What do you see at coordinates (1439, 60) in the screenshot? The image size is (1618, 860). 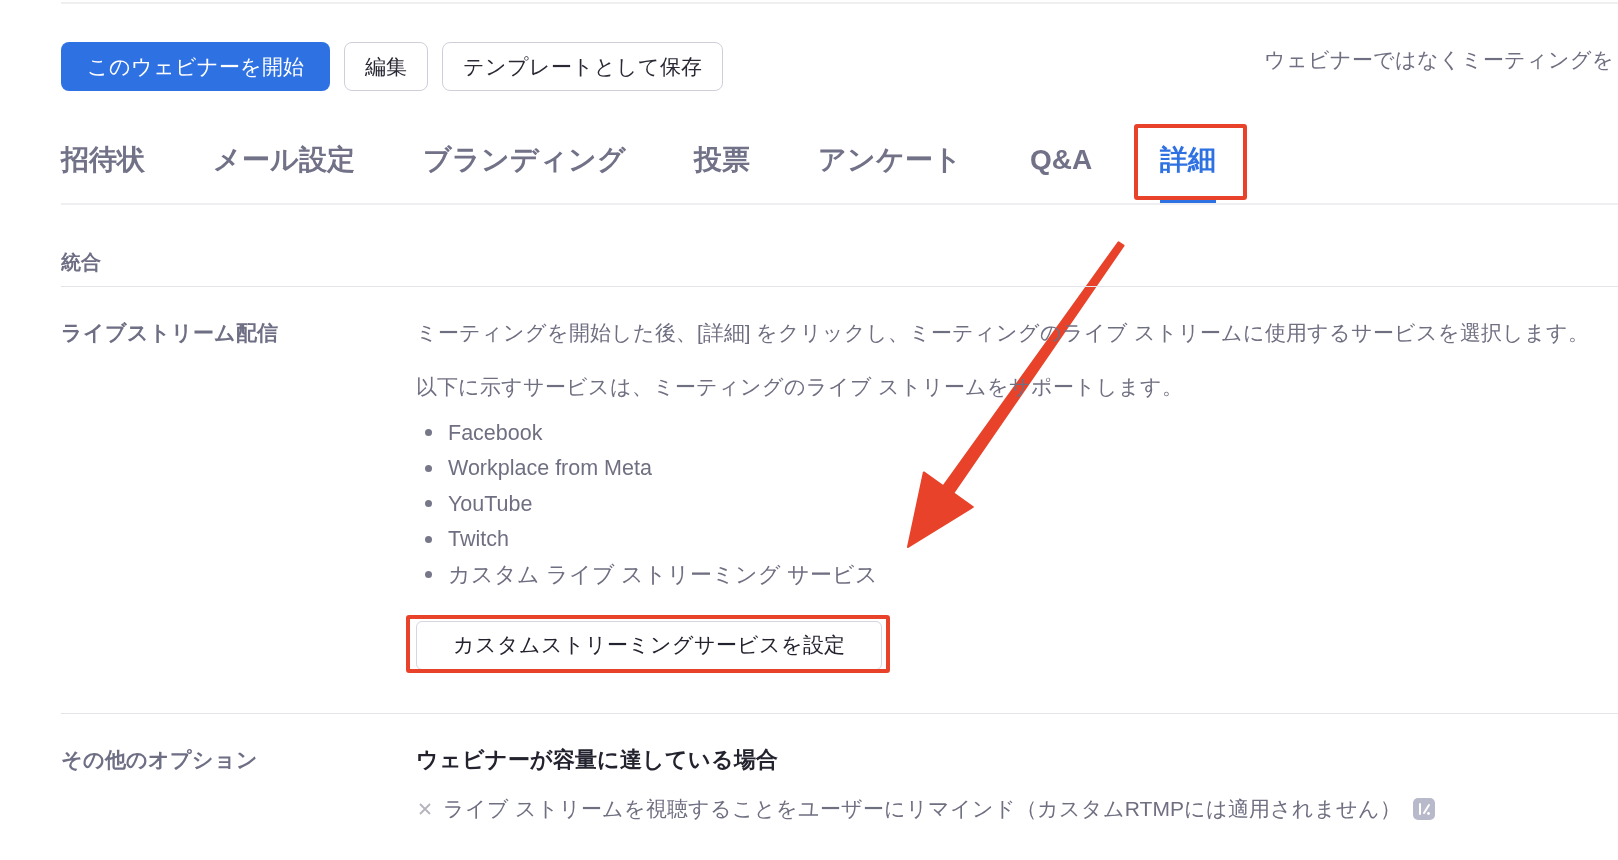 I see `toolbar-note: ウェビナーではなくミーティングを` at bounding box center [1439, 60].